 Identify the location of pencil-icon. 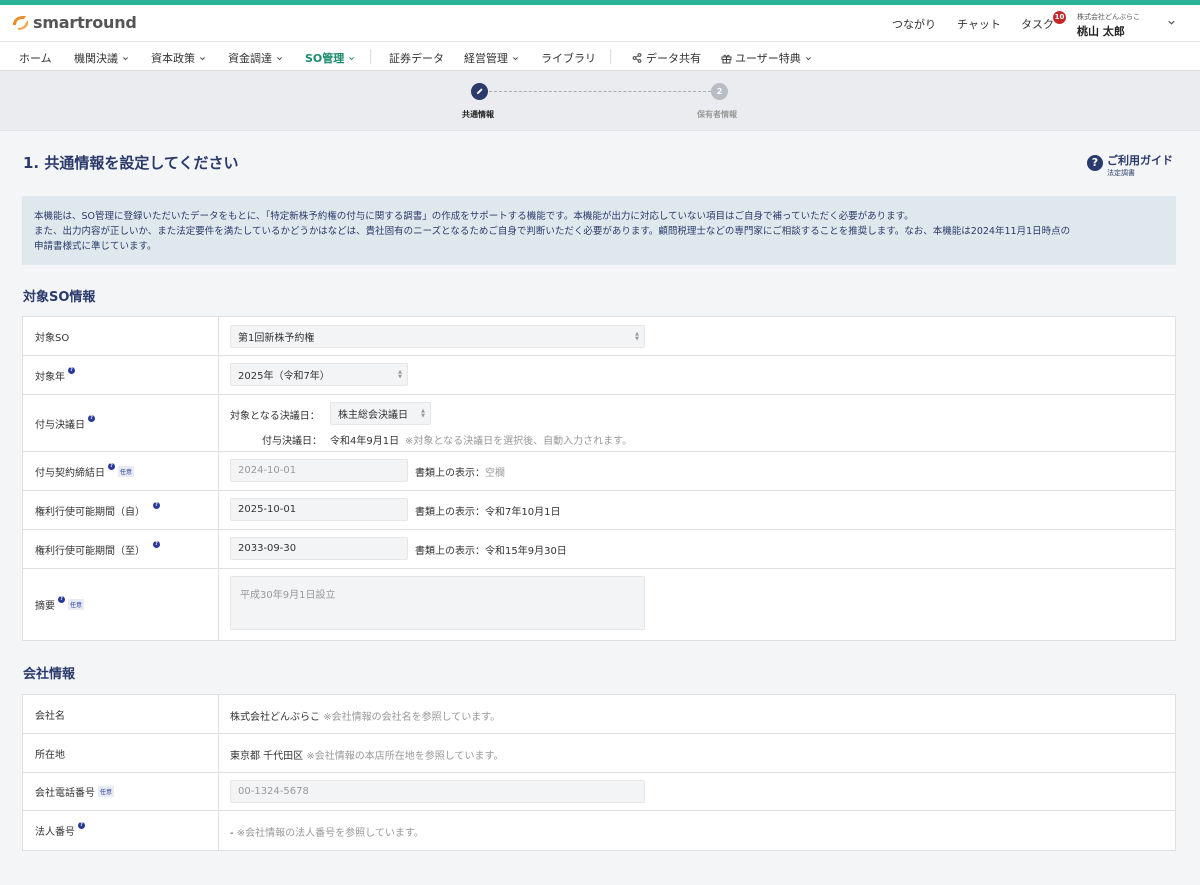
(479, 91).